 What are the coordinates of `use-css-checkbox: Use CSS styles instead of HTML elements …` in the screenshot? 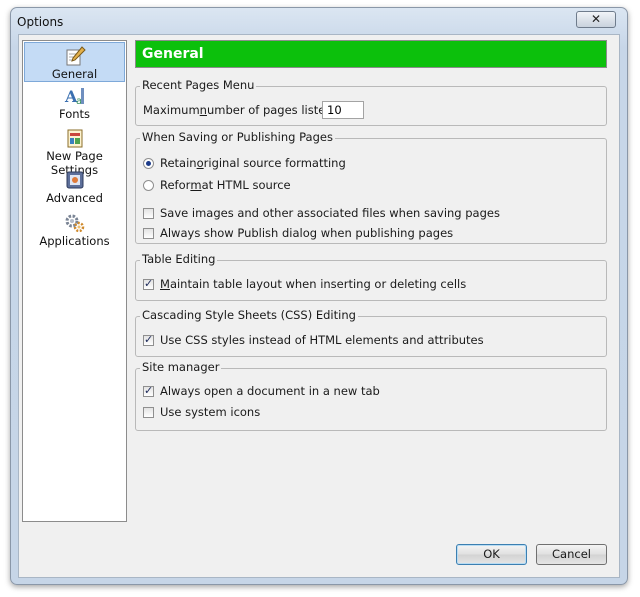 It's located at (313, 340).